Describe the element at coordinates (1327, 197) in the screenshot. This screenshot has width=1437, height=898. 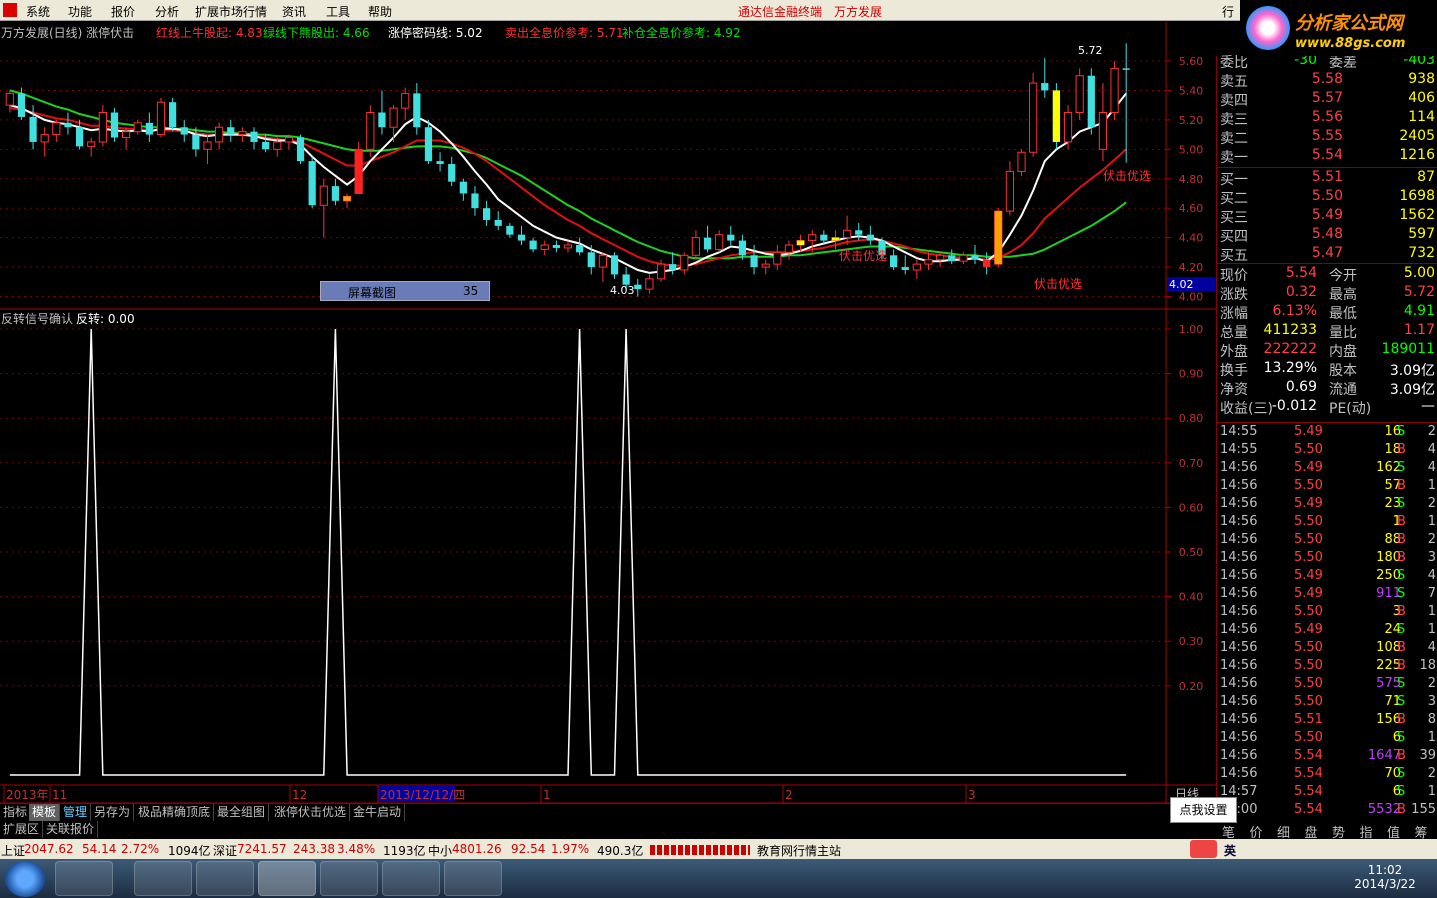
I see `bid-row: 买二 5.50 1698` at that location.